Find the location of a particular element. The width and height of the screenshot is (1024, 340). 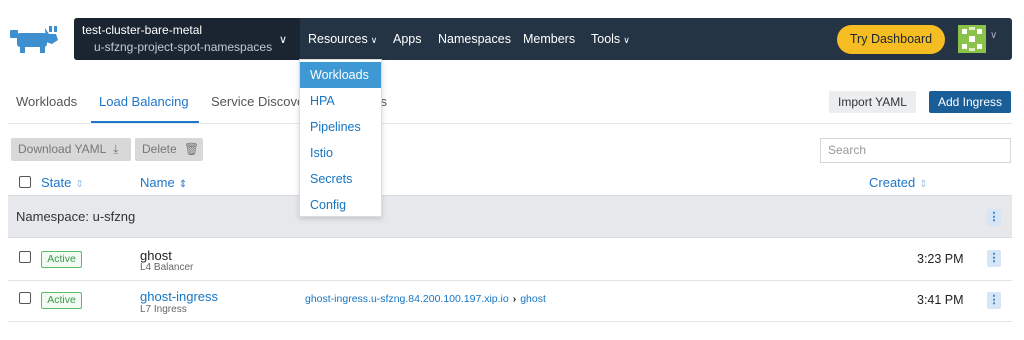

menu-item-workloads: Workloads is located at coordinates (340, 75).